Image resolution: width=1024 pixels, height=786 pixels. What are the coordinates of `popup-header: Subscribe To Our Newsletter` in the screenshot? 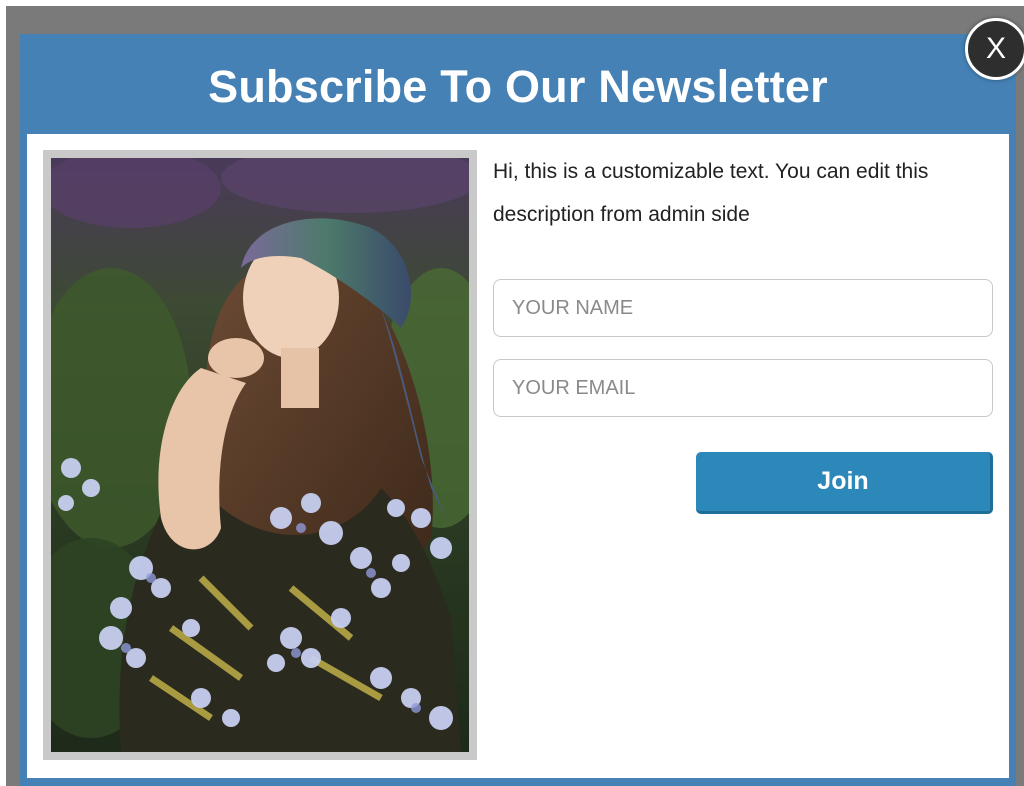 It's located at (518, 84).